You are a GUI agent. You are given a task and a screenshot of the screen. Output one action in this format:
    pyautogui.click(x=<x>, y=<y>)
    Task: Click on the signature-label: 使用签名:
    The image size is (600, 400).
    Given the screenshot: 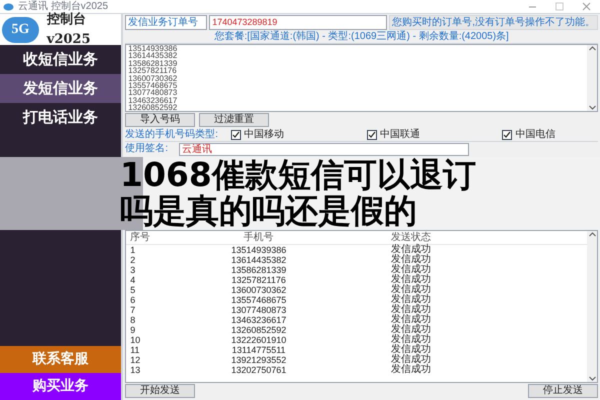 What is the action you would take?
    pyautogui.click(x=147, y=149)
    